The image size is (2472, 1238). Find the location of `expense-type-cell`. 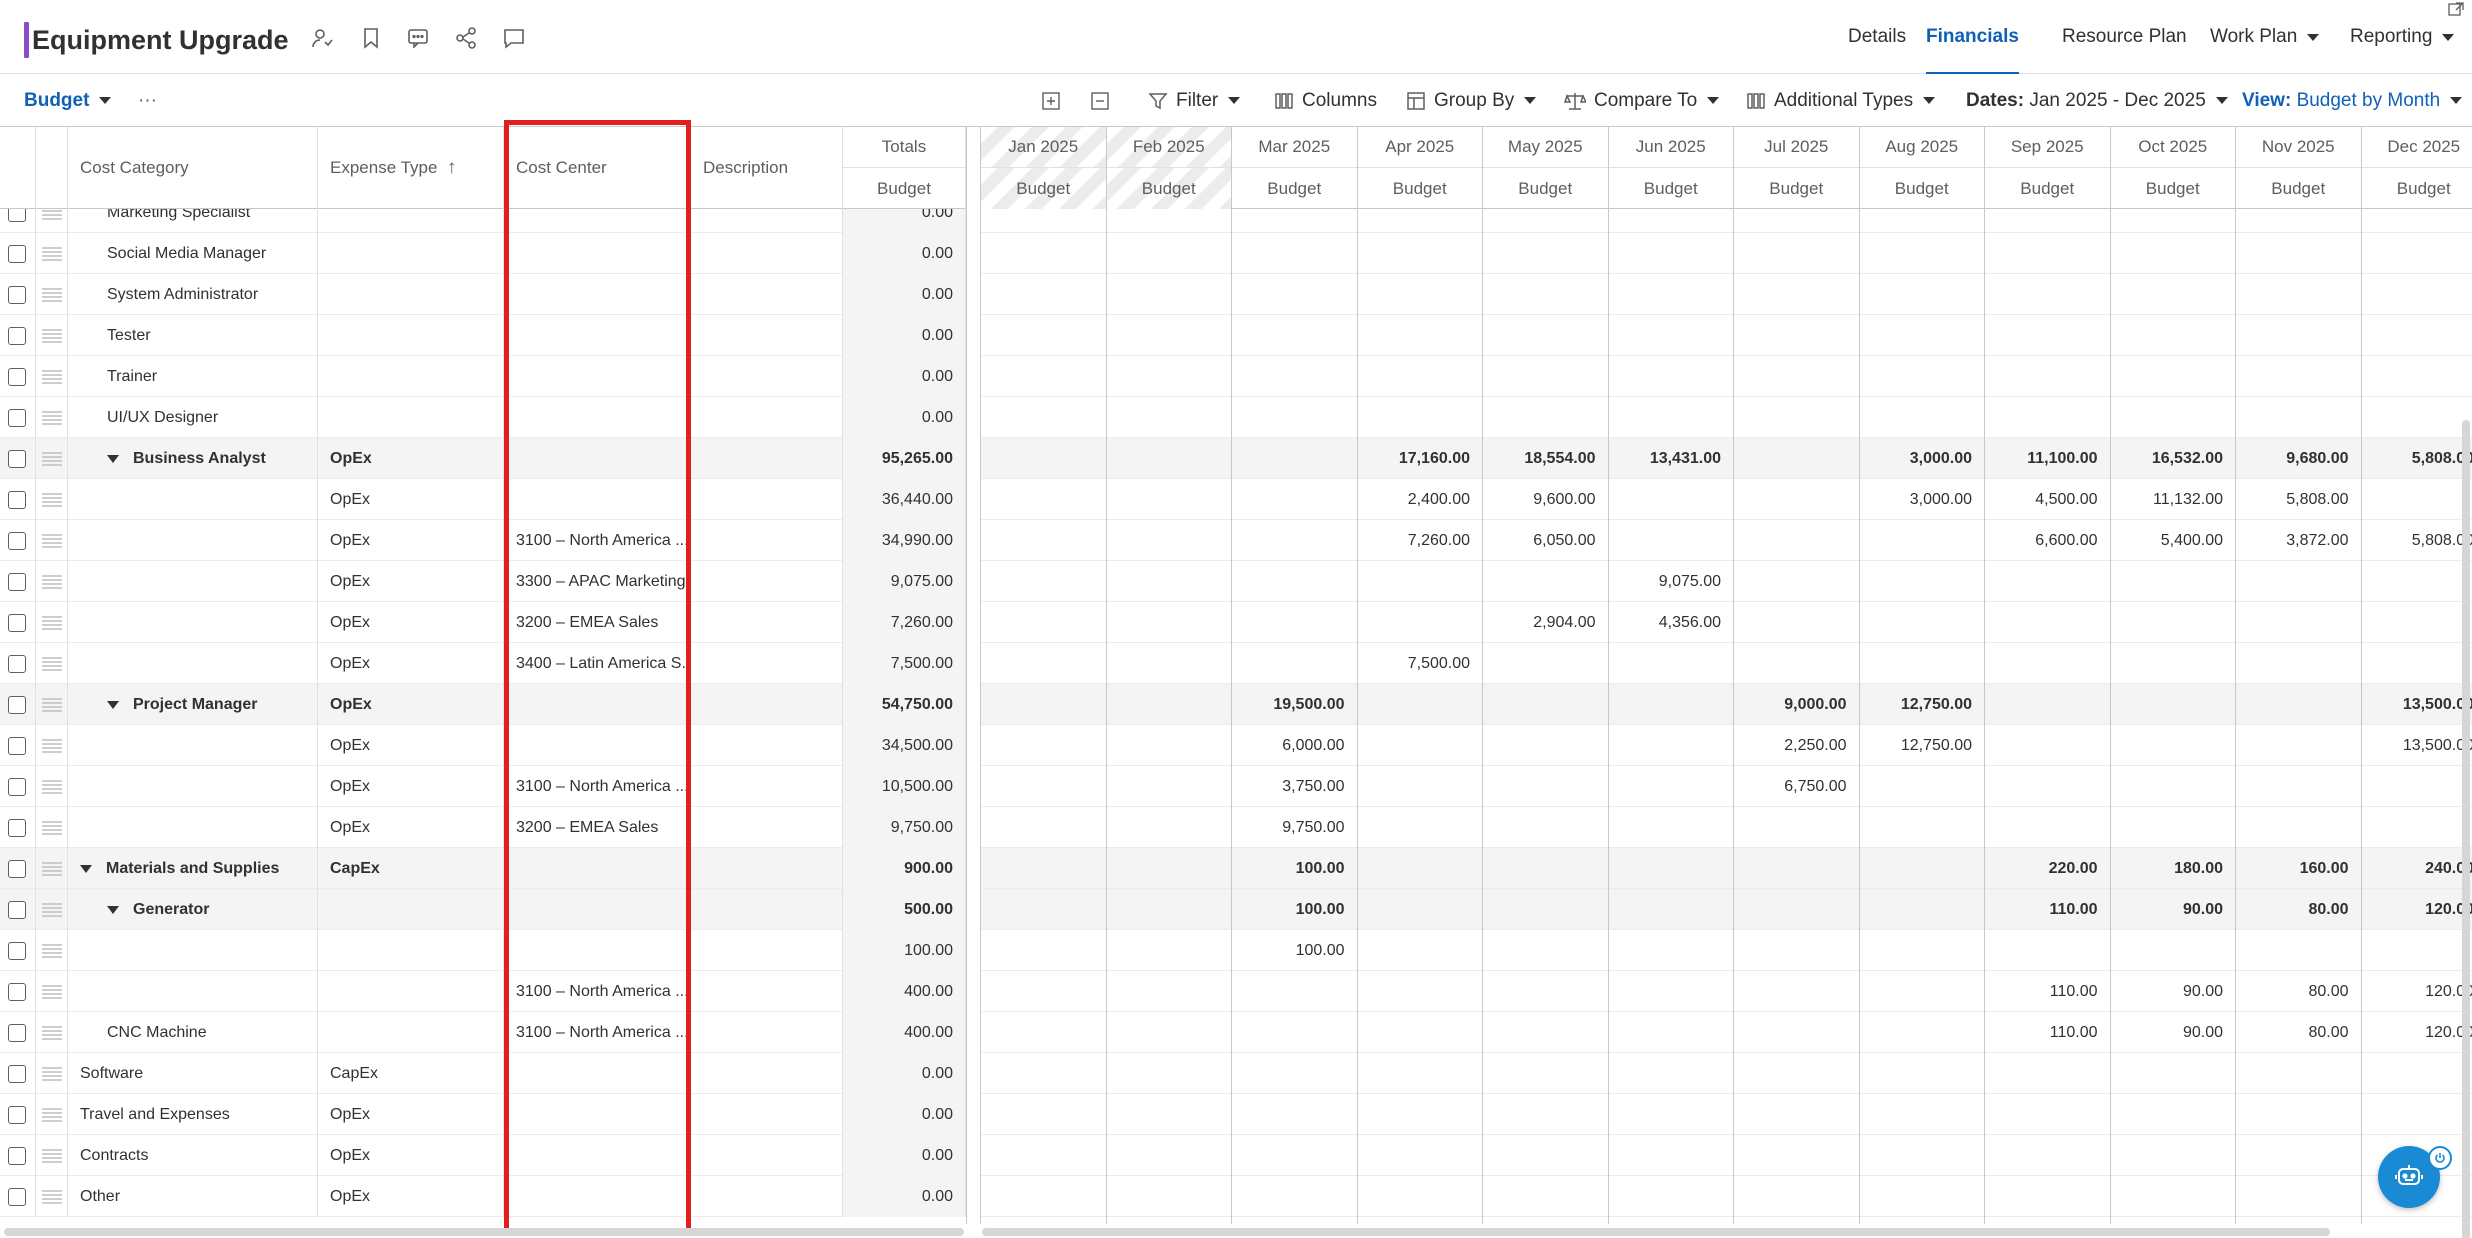

expense-type-cell is located at coordinates (411, 991).